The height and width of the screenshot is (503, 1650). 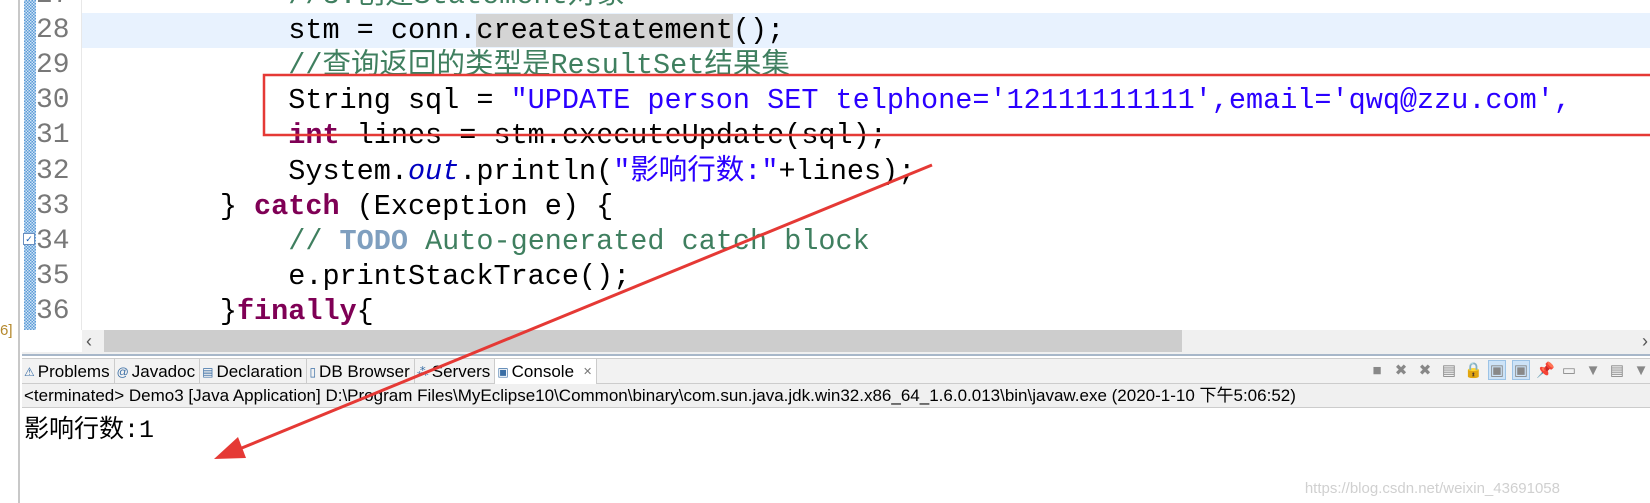 I want to click on highlight-box, so click(x=956, y=105).